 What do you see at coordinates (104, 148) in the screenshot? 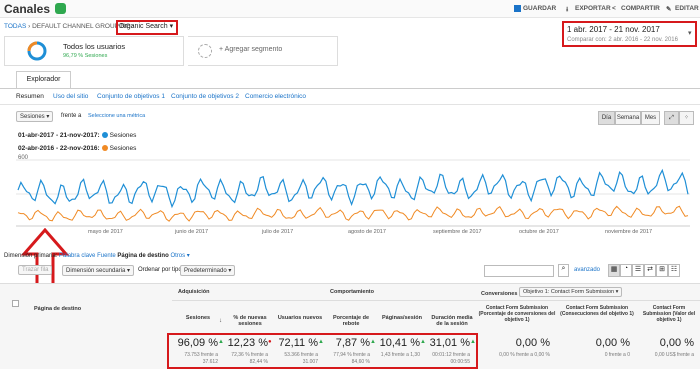
I see `series2-dot` at bounding box center [104, 148].